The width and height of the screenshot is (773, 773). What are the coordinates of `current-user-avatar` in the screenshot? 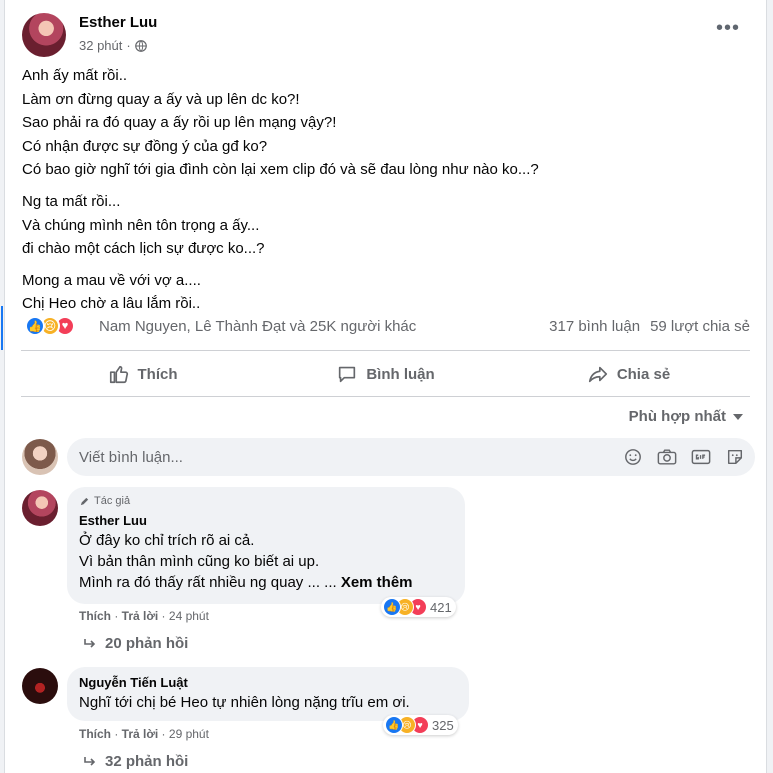 It's located at (40, 457).